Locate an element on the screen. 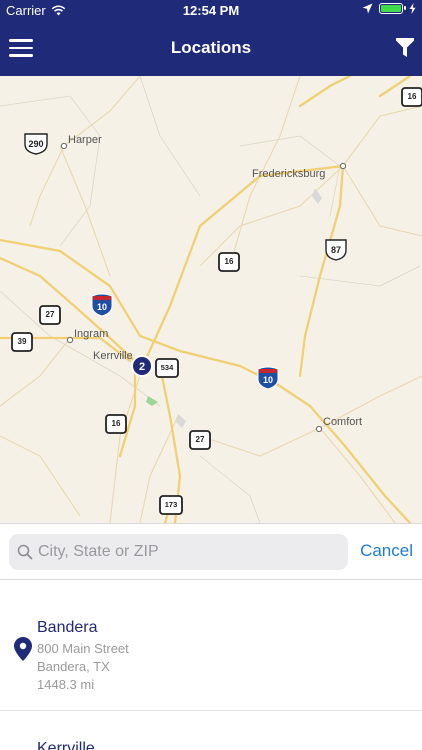  route-shield: 87 is located at coordinates (336, 250).